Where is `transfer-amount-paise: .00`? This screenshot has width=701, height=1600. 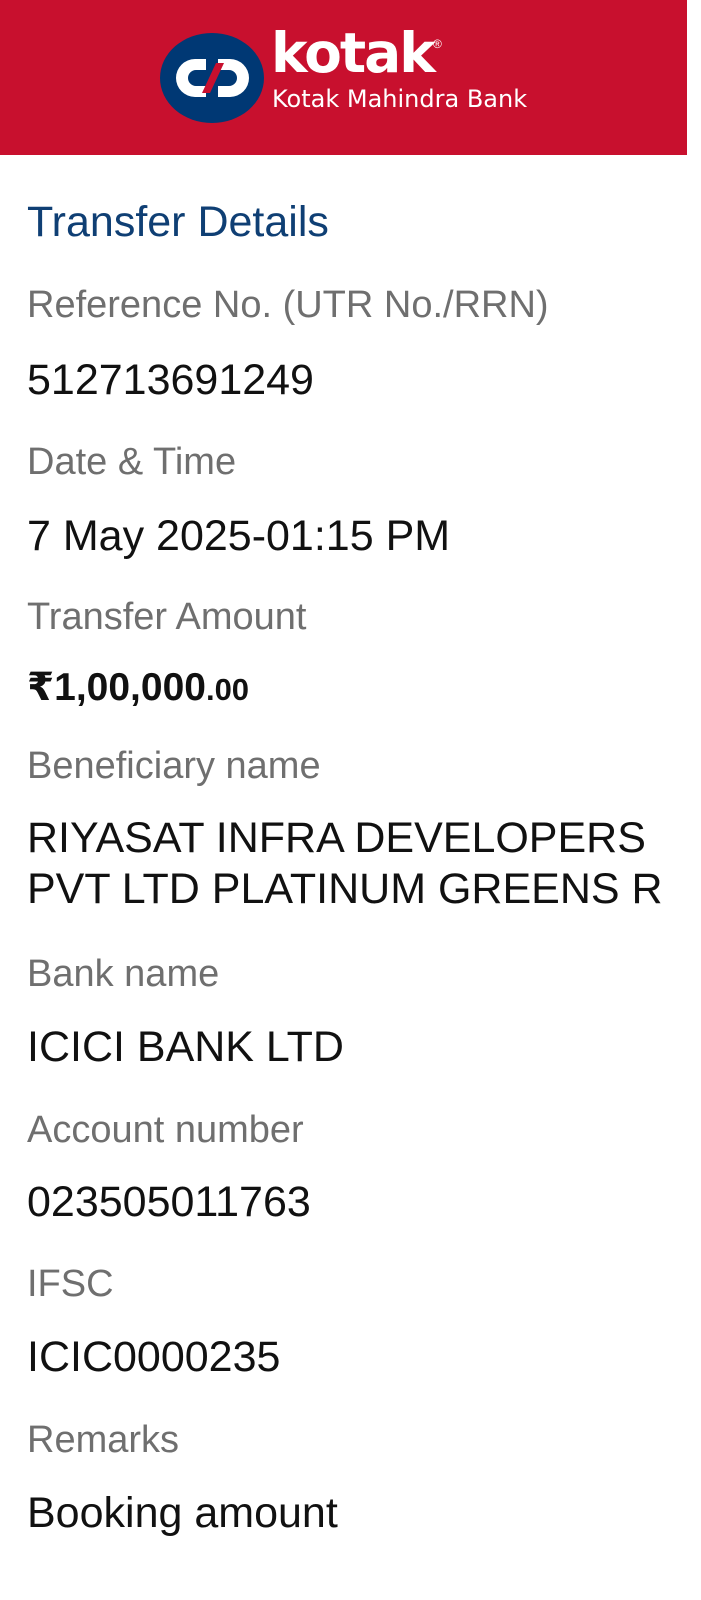 transfer-amount-paise: .00 is located at coordinates (227, 689).